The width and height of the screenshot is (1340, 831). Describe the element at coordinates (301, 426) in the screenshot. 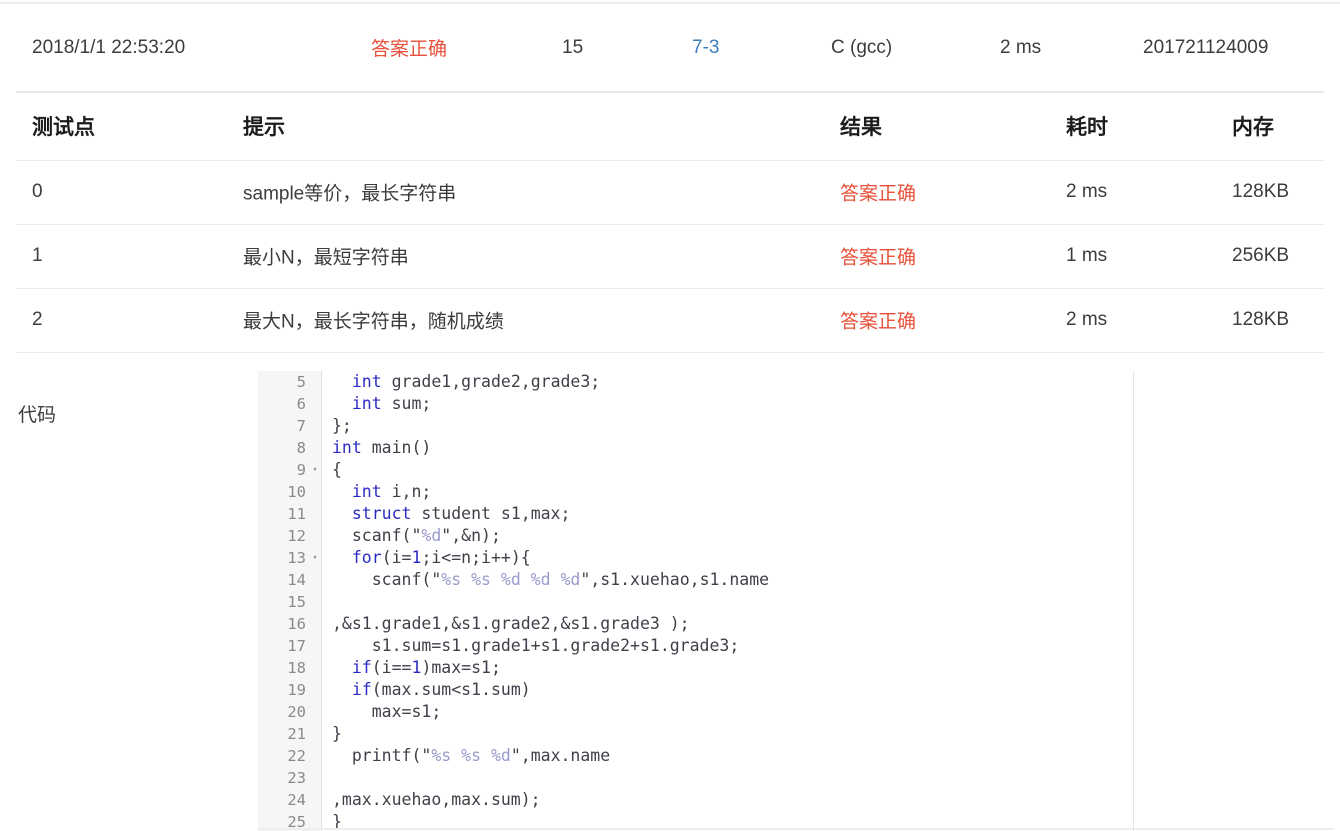

I see `line-number: 7` at that location.